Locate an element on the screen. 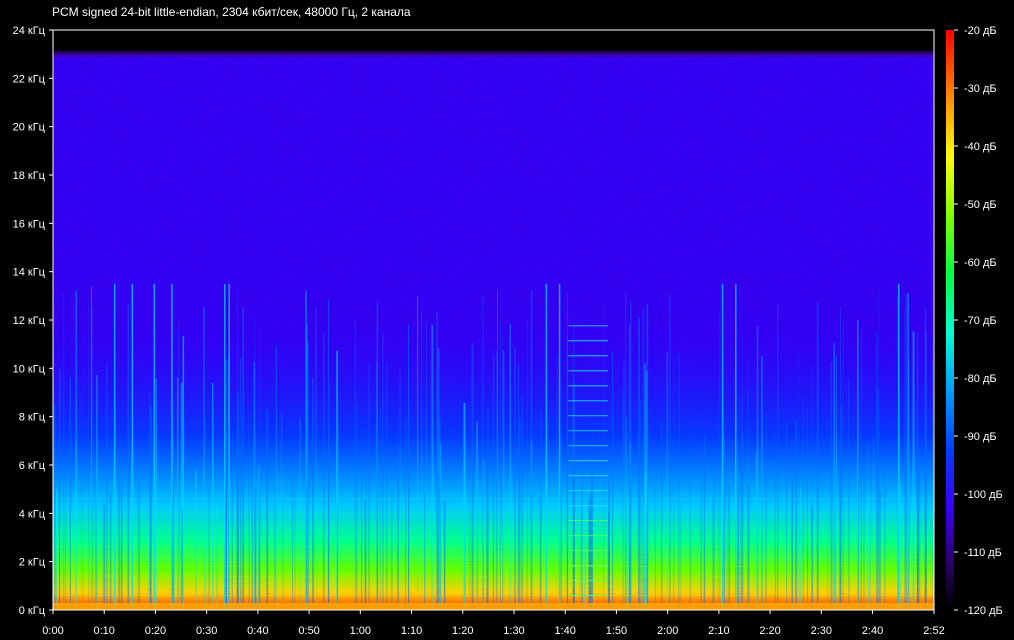  x-tick-label: 2:00 is located at coordinates (667, 631).